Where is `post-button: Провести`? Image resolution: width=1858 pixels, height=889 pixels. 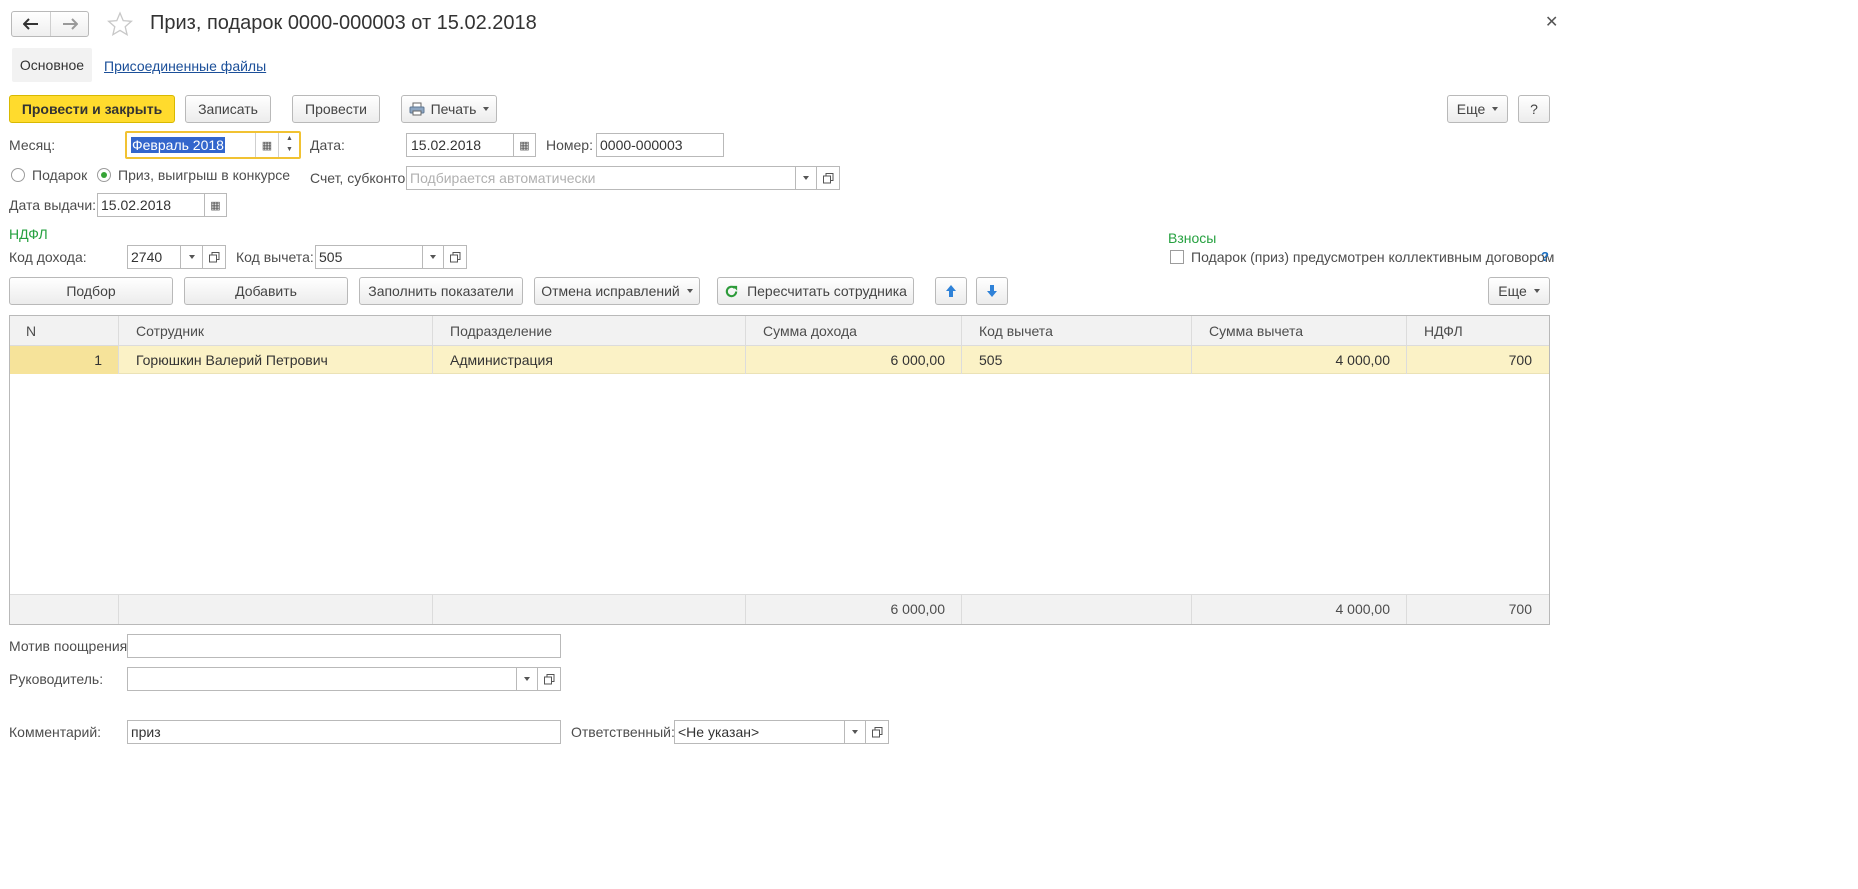
post-button: Провести is located at coordinates (336, 109).